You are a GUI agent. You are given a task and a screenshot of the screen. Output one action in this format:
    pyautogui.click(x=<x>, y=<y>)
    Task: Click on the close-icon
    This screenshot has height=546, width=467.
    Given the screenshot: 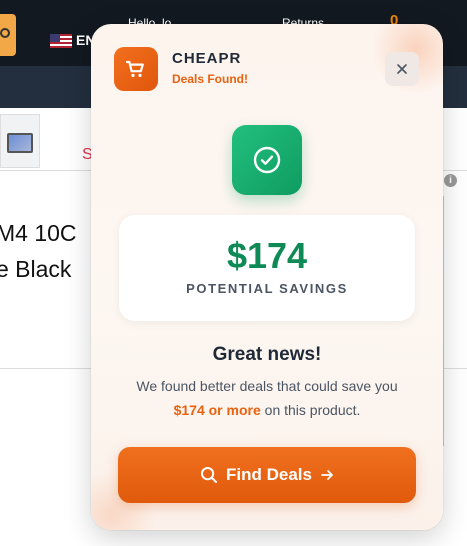 What is the action you would take?
    pyautogui.click(x=402, y=69)
    